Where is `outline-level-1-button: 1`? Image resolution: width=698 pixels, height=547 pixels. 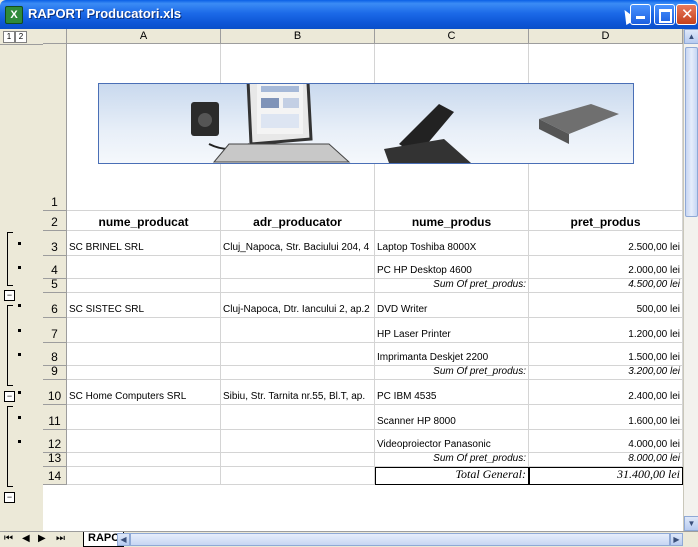
outline-level-1-button: 1 is located at coordinates (9, 37).